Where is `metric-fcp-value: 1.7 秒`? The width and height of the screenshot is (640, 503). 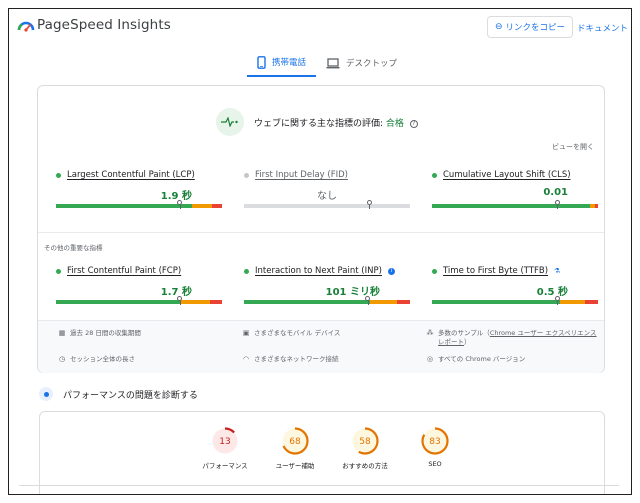
metric-fcp-value: 1.7 秒 is located at coordinates (176, 292).